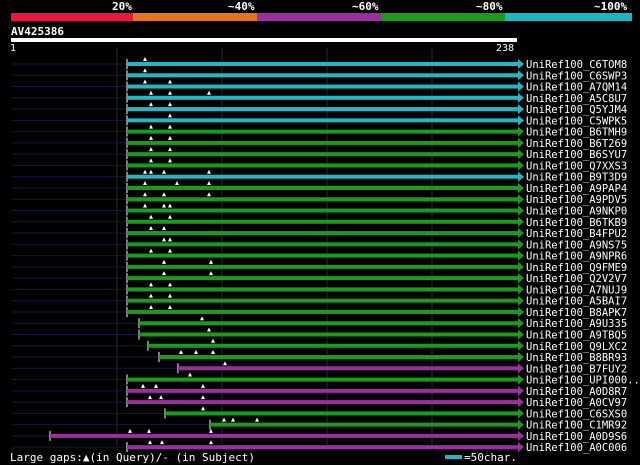 The height and width of the screenshot is (465, 640). Describe the element at coordinates (576, 178) in the screenshot. I see `hit-label: UniRef100_B9T3D9` at that location.